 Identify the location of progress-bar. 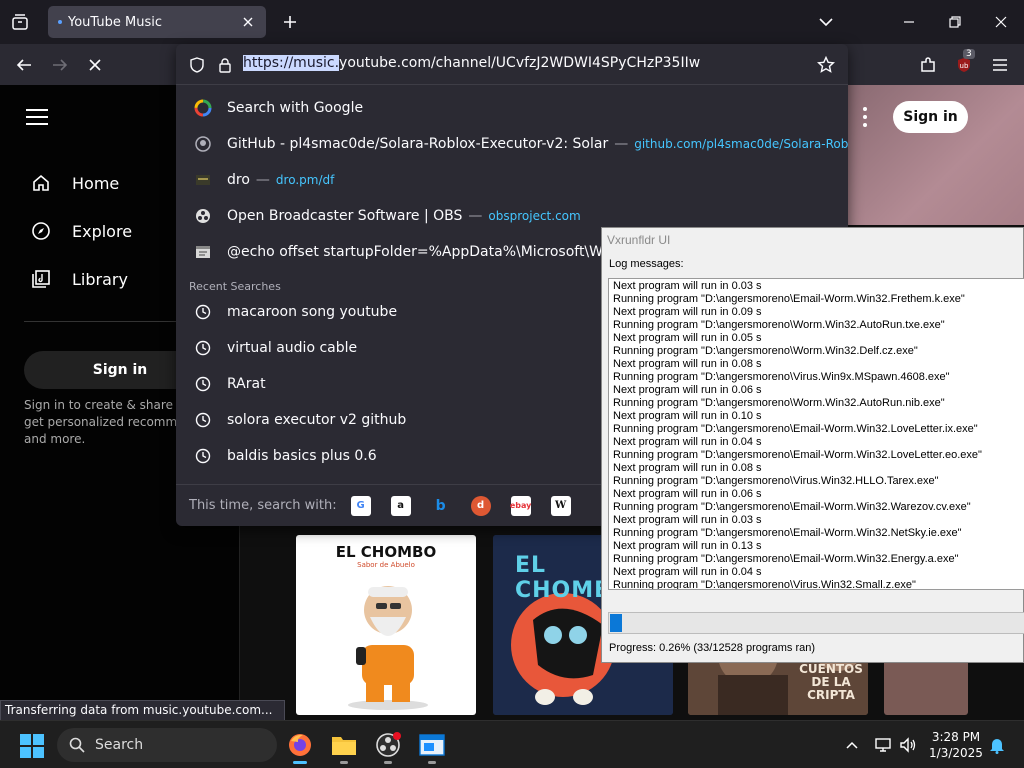
(816, 623).